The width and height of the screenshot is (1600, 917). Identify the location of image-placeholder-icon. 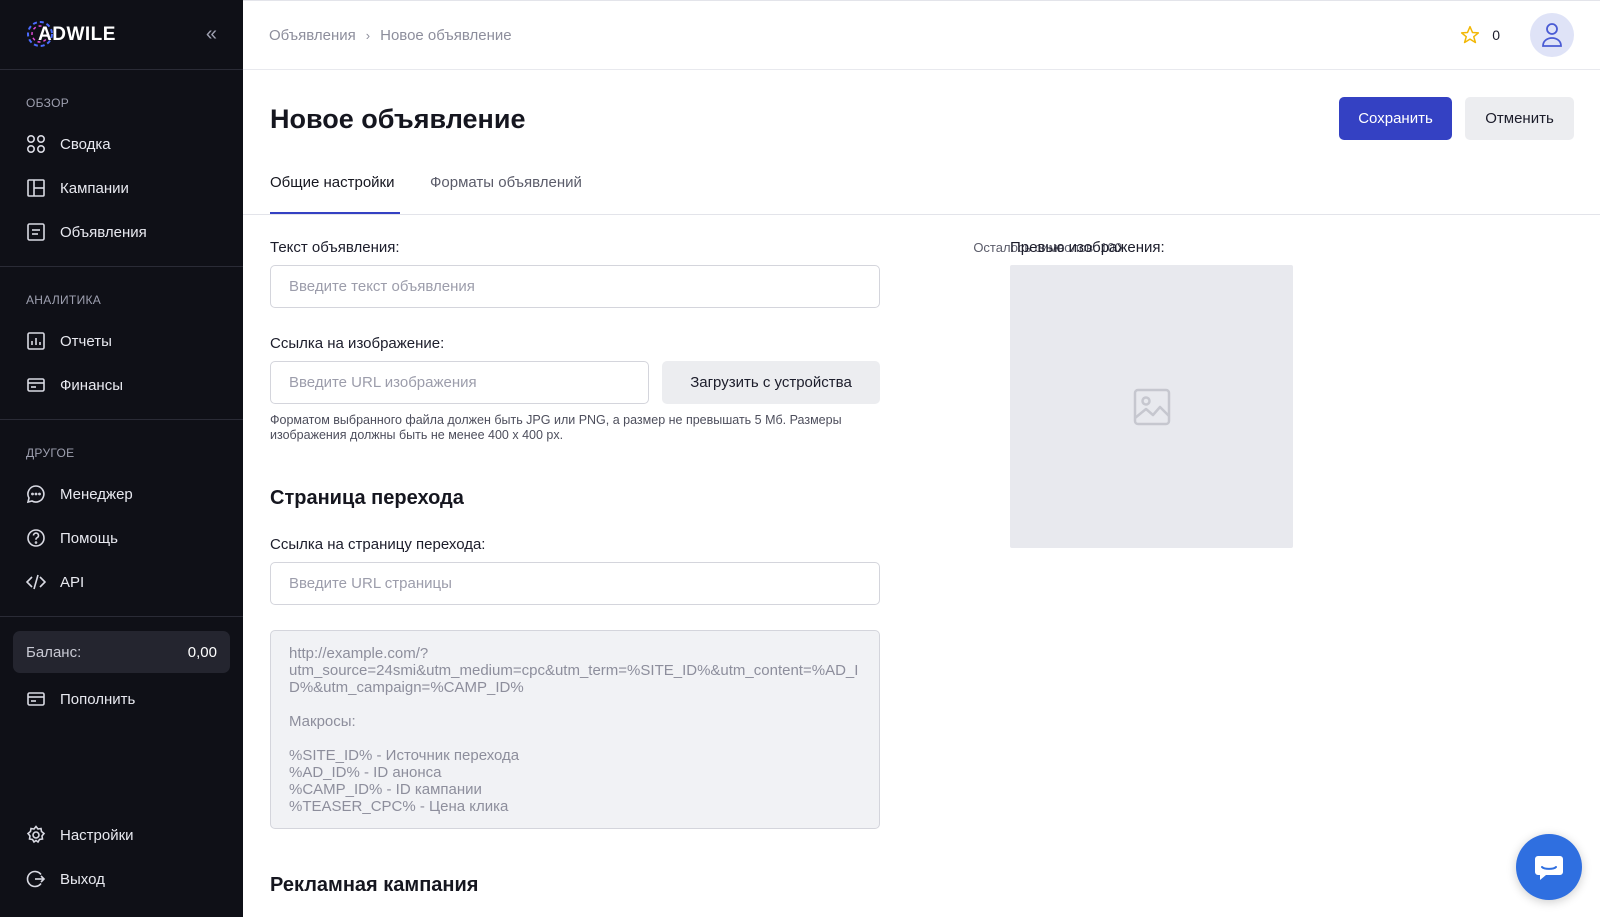
(1151, 406).